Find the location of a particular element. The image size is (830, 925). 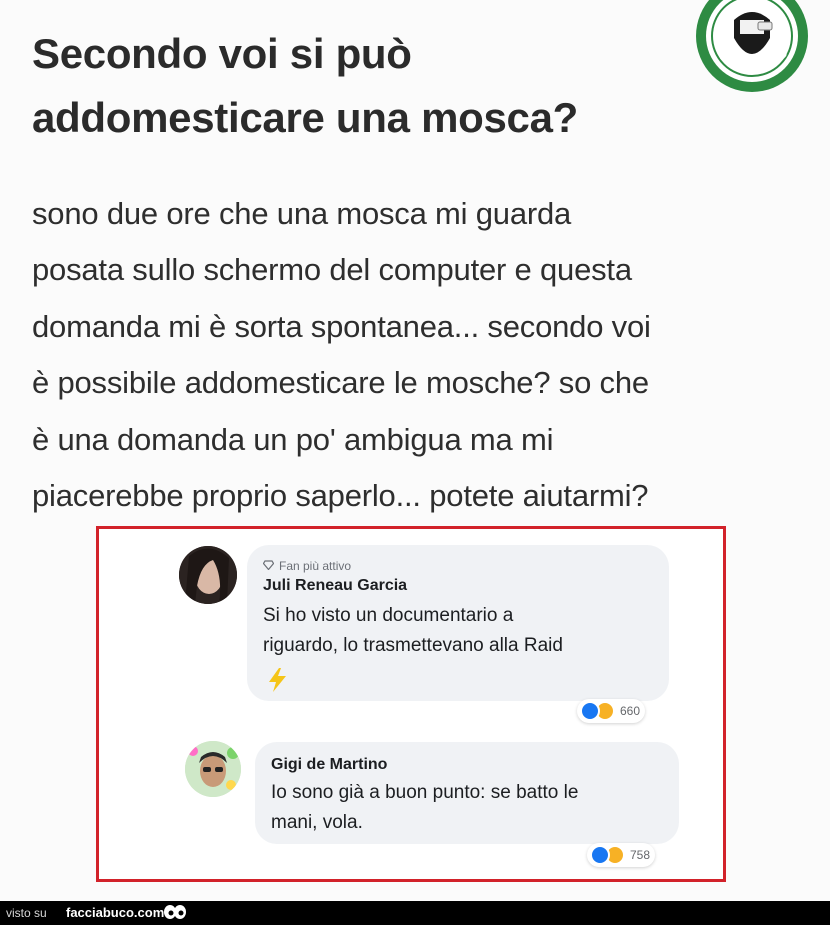

memorabili-logo: MEMORABILI is located at coordinates (752, 47).